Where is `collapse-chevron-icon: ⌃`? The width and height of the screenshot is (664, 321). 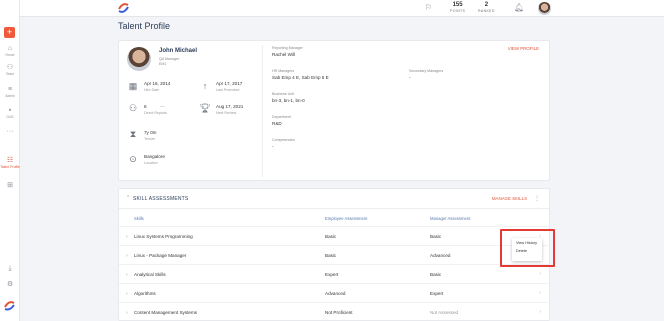 collapse-chevron-icon: ⌃ is located at coordinates (128, 198).